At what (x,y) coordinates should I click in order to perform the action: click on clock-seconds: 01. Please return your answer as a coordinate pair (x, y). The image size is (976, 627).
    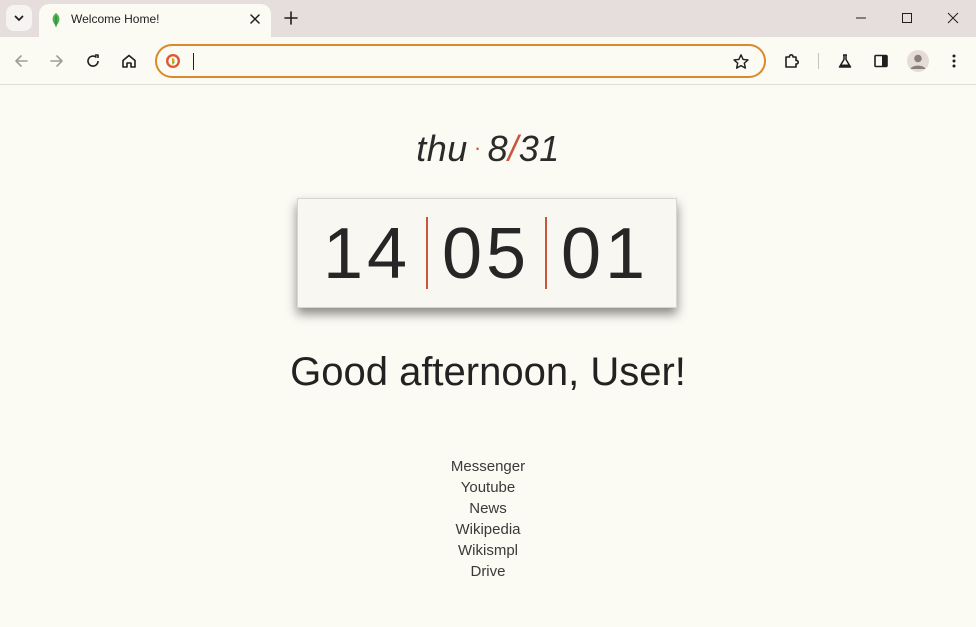
    Looking at the image, I should click on (605, 254).